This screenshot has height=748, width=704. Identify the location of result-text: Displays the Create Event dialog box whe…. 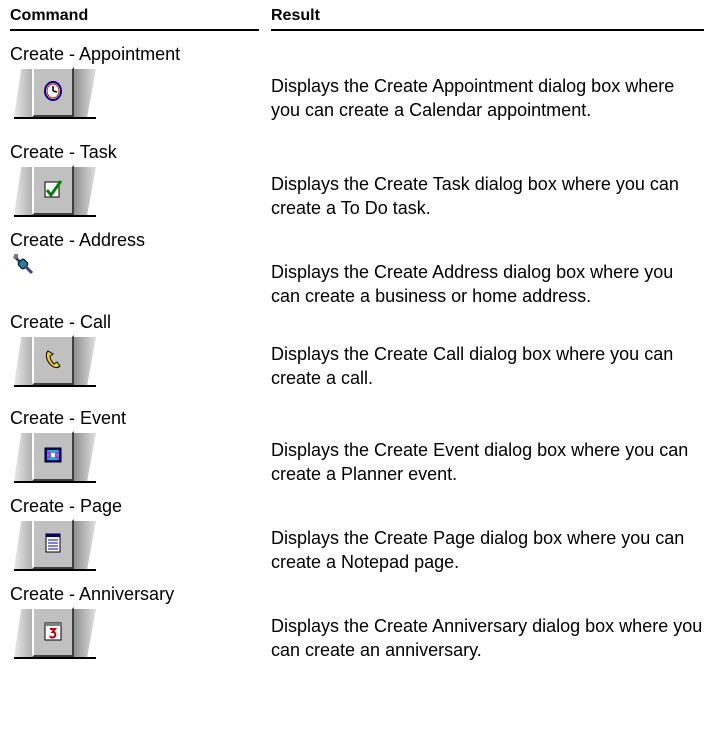
(480, 462).